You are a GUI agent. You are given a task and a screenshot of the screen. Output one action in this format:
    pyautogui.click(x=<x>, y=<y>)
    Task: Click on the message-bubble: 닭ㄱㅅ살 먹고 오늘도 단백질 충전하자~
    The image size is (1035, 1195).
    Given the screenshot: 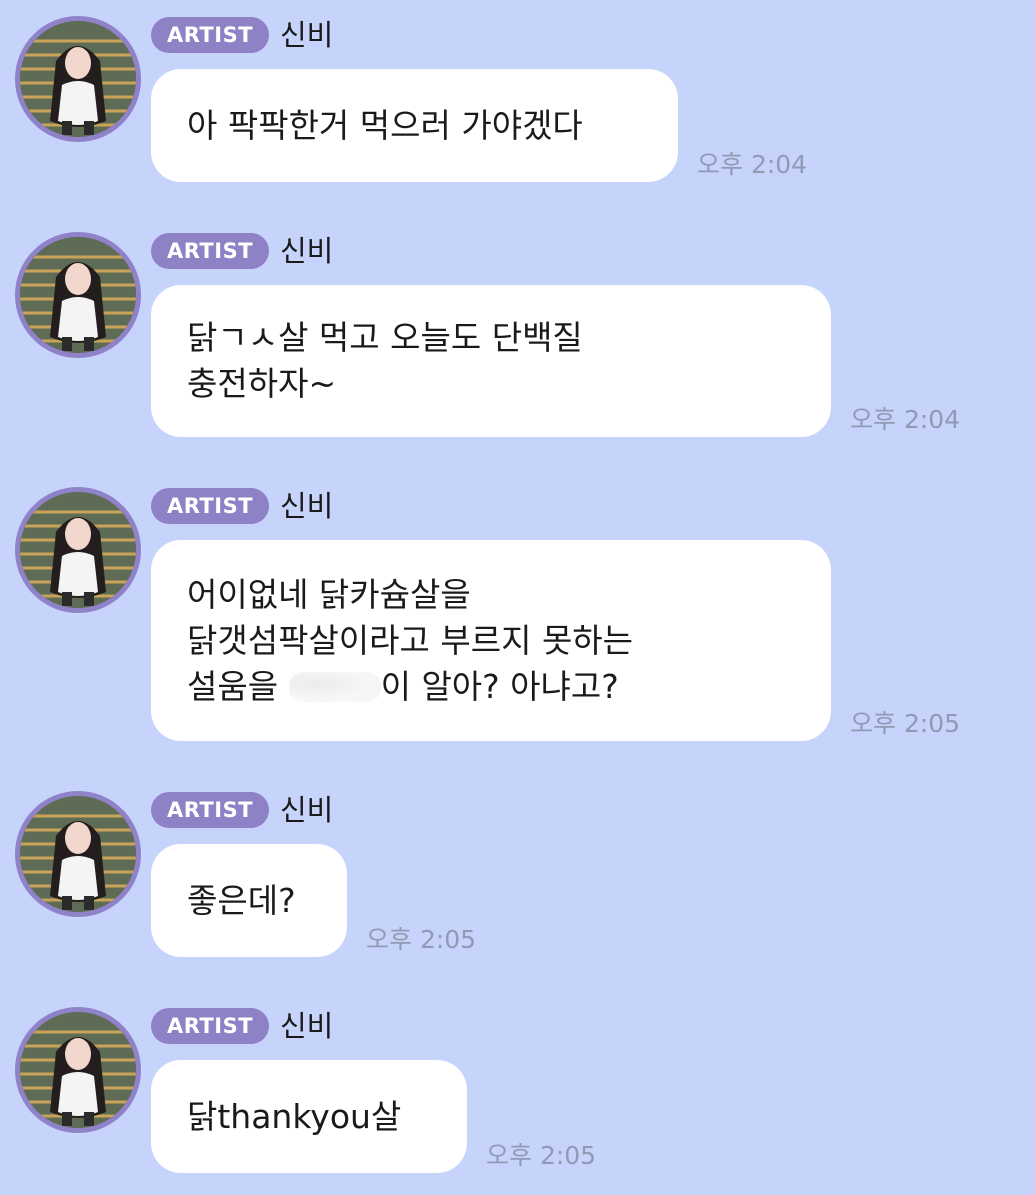 What is the action you would take?
    pyautogui.click(x=491, y=361)
    